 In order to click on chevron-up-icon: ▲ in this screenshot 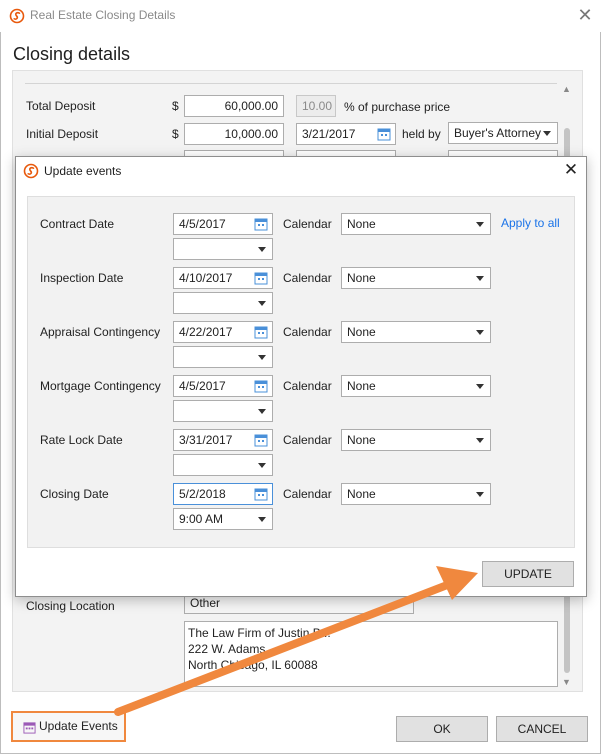, I will do `click(566, 89)`.